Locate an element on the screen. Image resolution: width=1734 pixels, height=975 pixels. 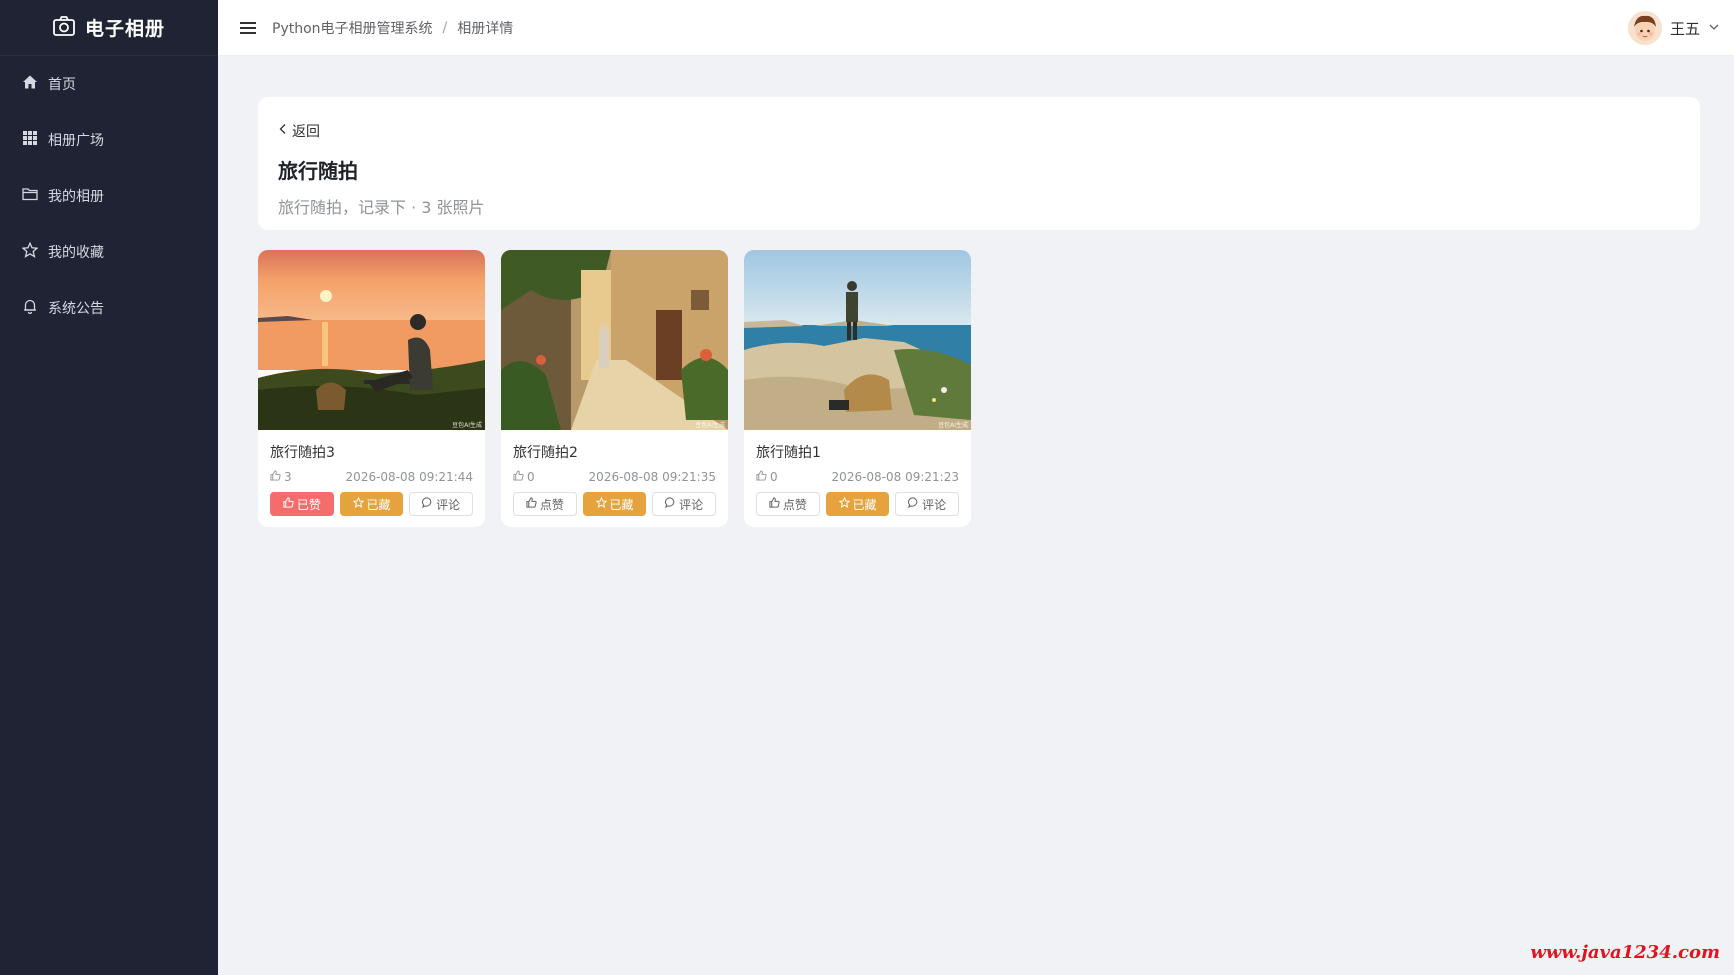
sidebar-menu: 首页 相册广场 我的相册 我的收藏 系统公告 is located at coordinates (109, 196).